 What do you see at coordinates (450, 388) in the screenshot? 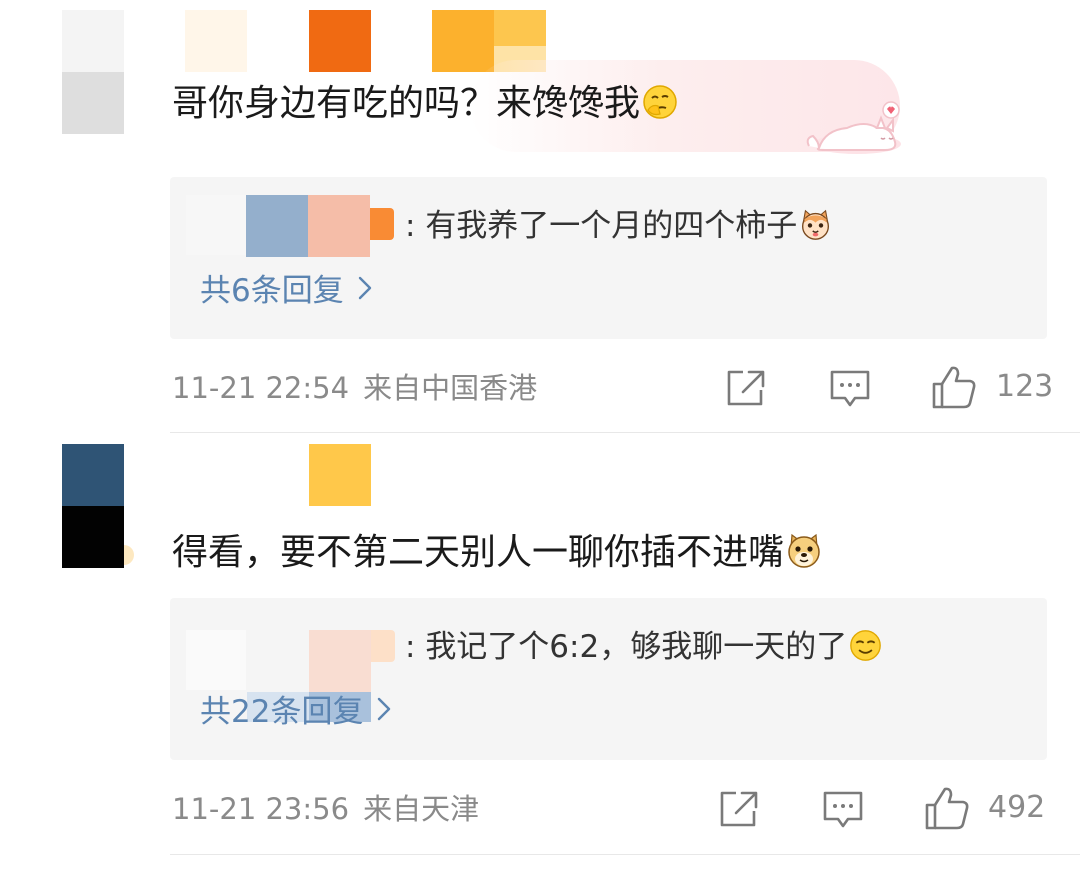
I see `ip-location: 来自中国香港` at bounding box center [450, 388].